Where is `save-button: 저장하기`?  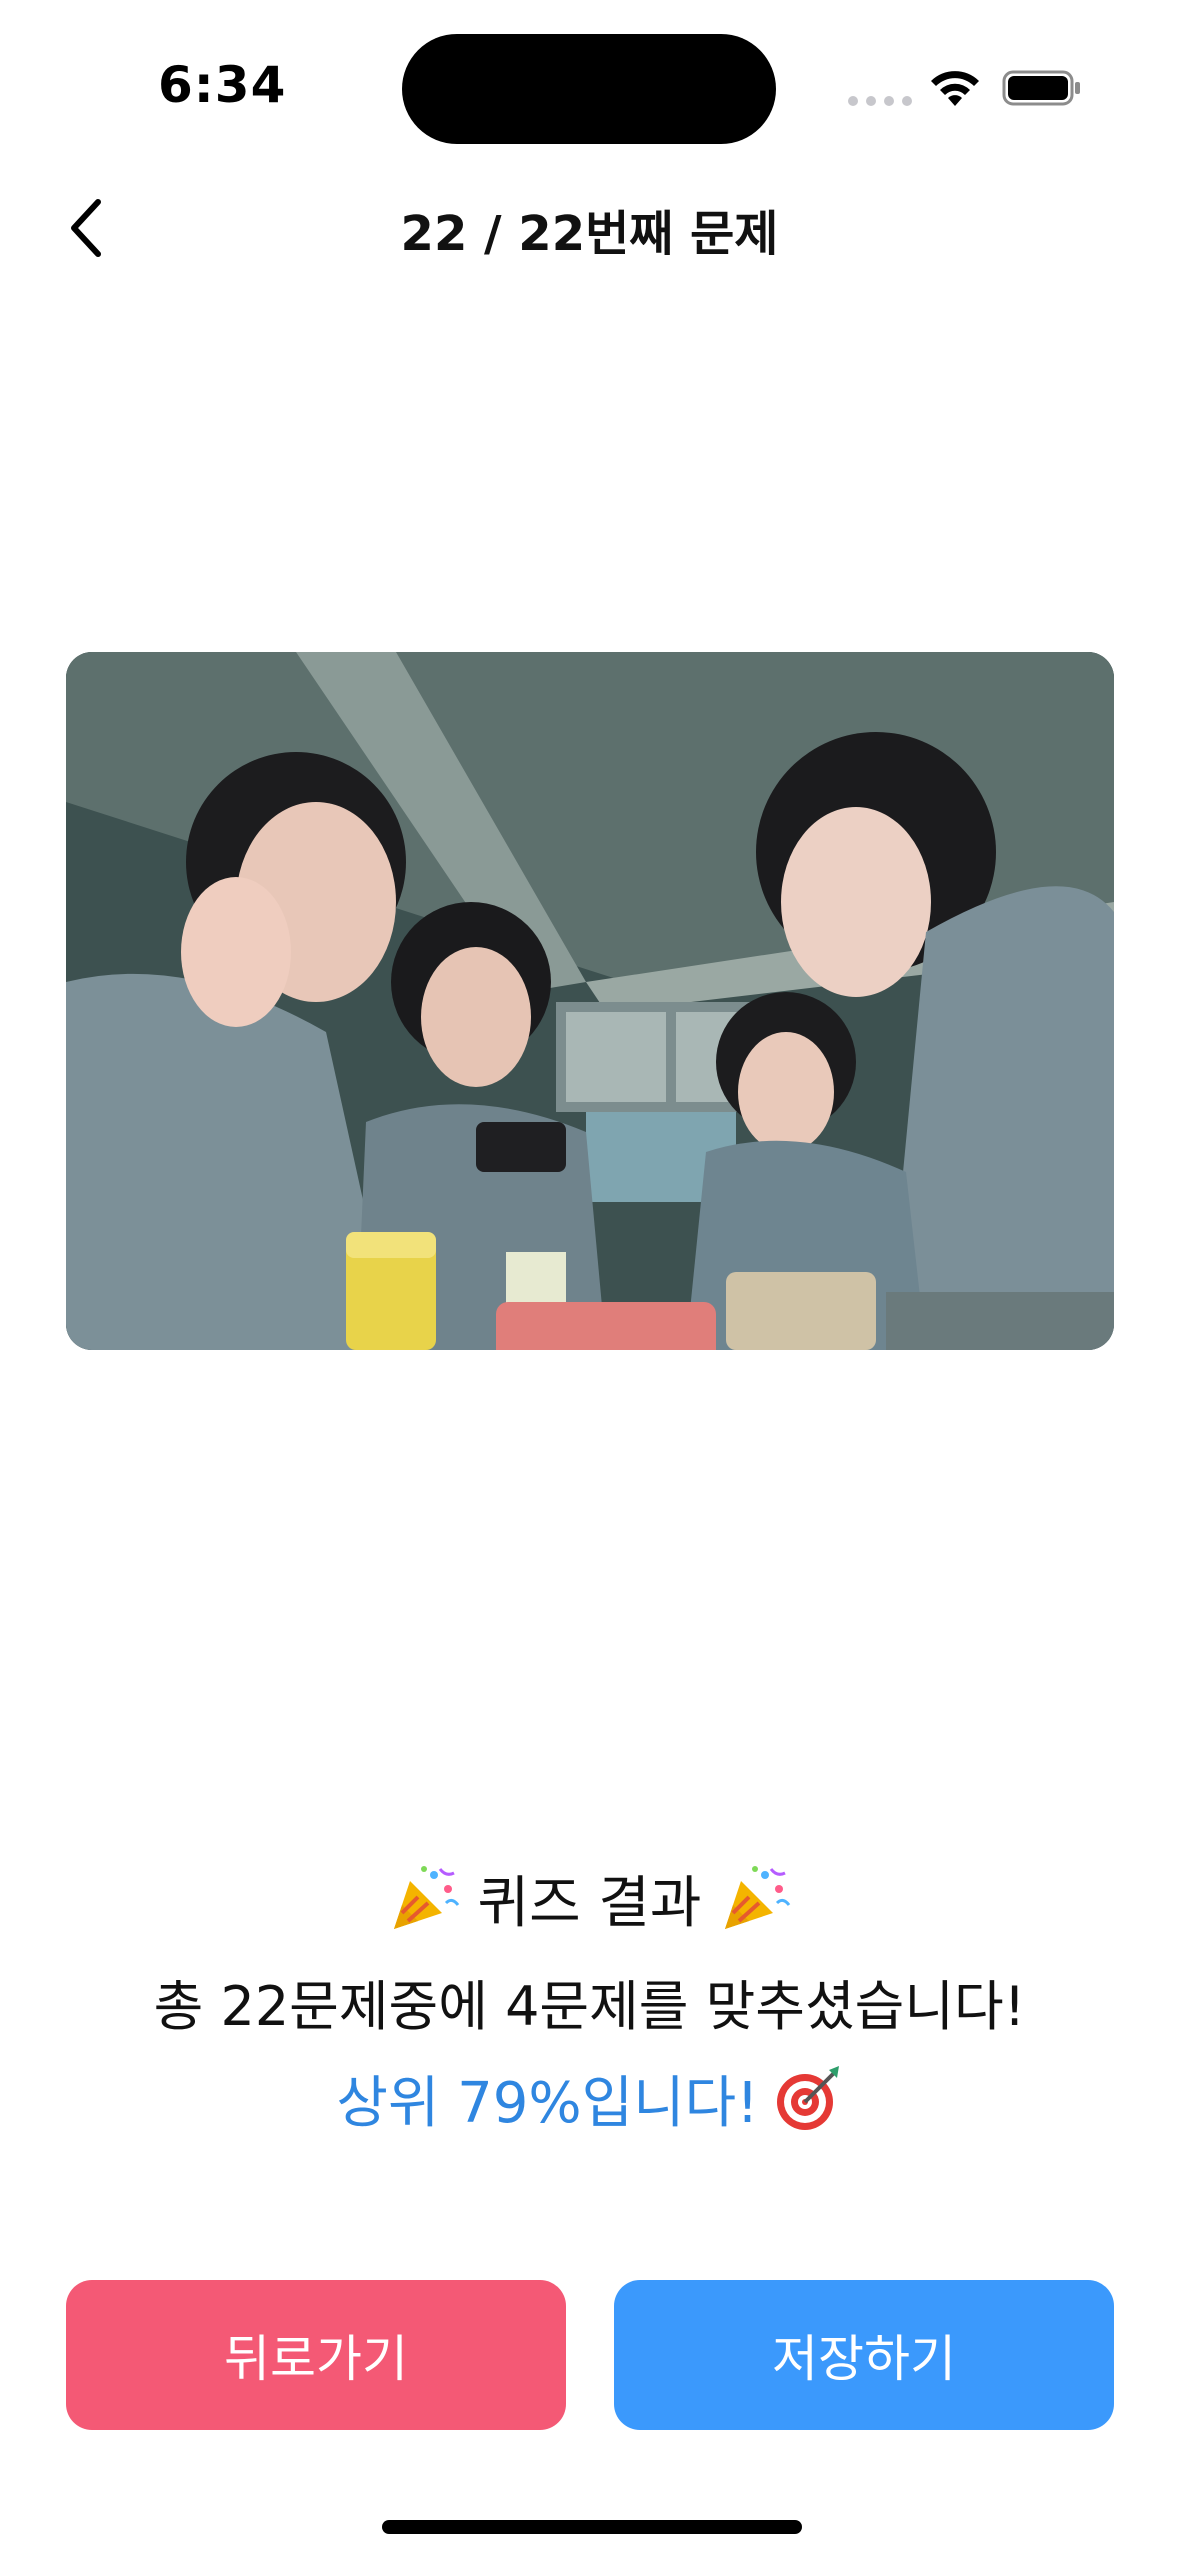
save-button: 저장하기 is located at coordinates (864, 2355).